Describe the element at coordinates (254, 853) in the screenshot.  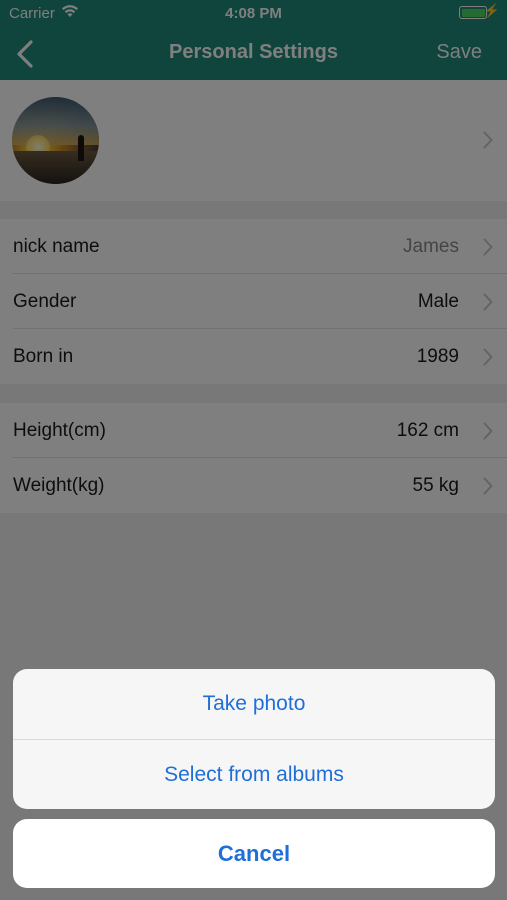
I see `cancel-button: Cancel` at that location.